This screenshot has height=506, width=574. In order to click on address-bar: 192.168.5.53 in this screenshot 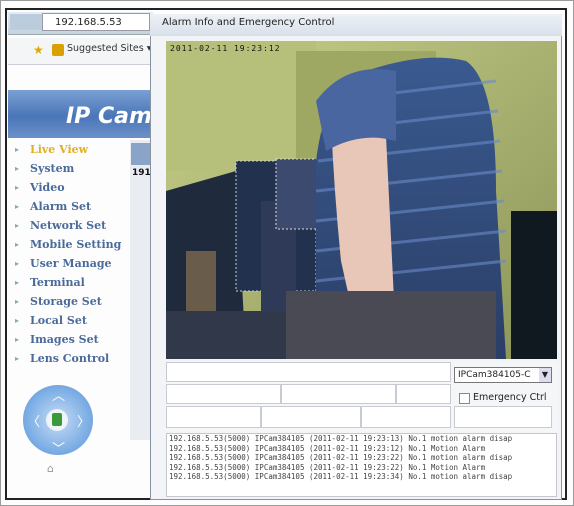, I will do `click(96, 22)`.